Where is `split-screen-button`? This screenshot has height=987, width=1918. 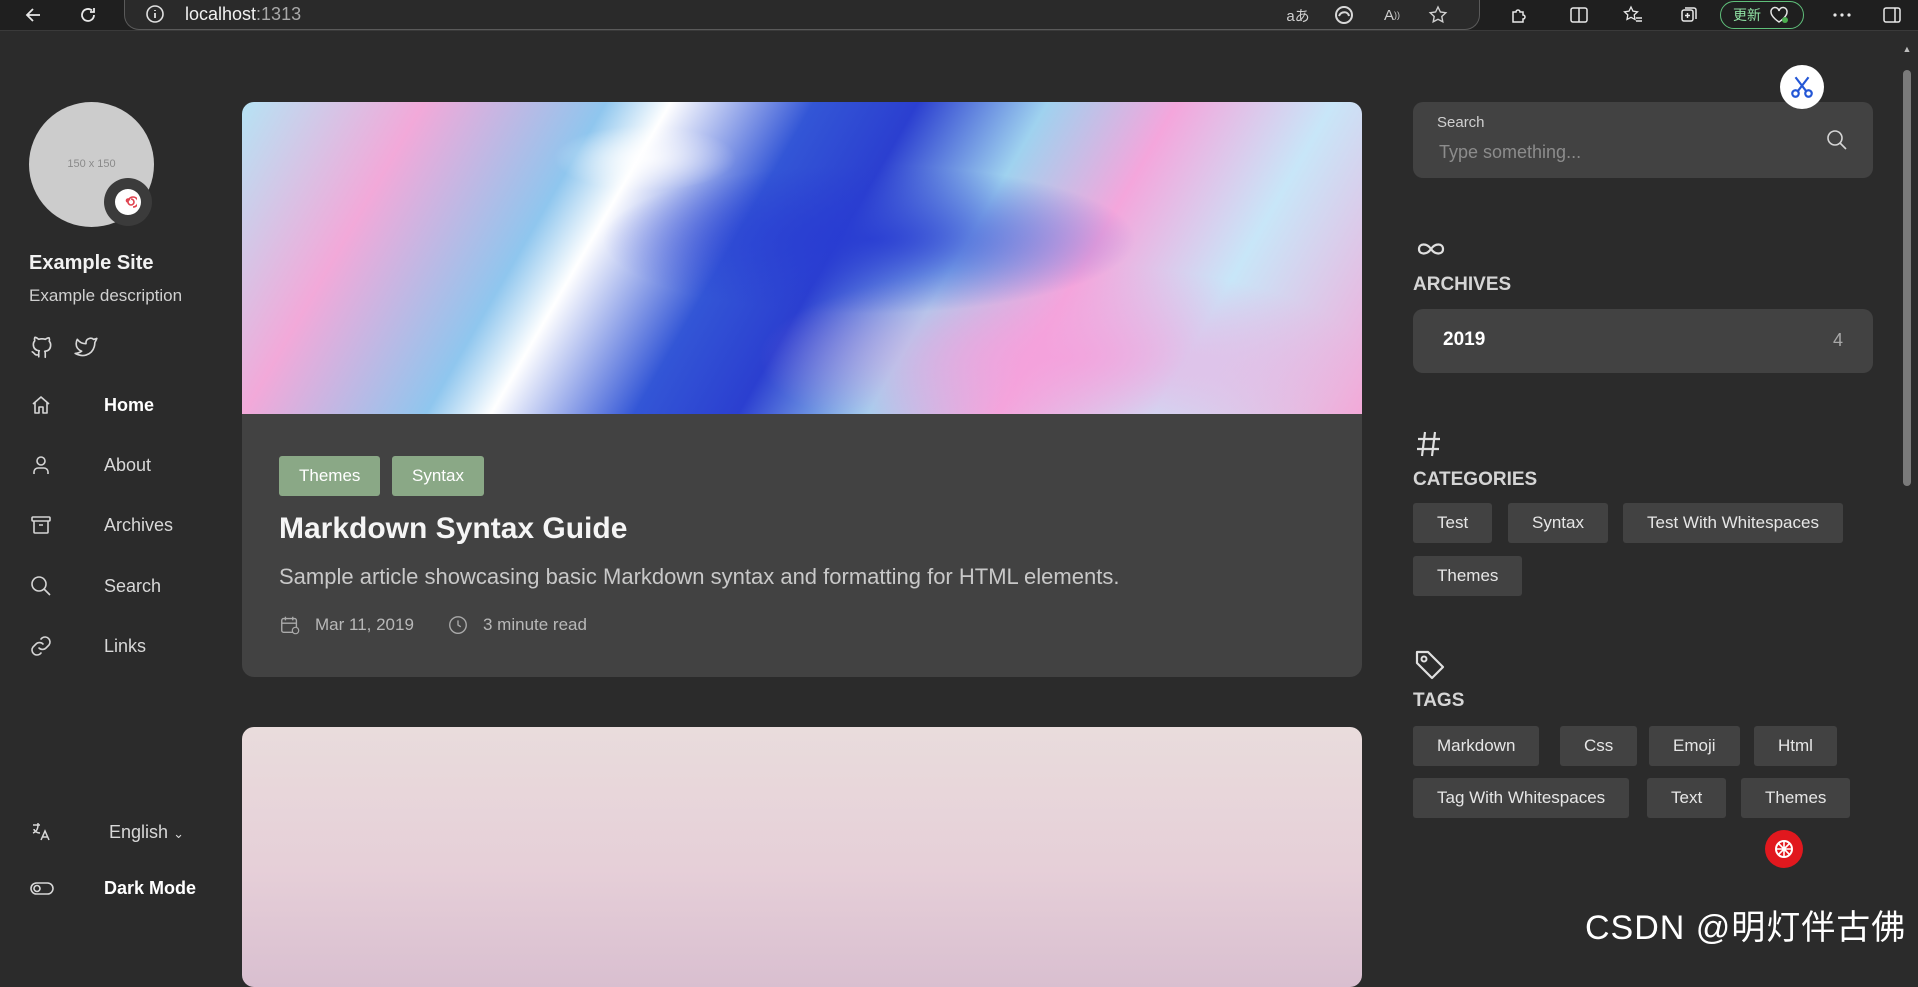
split-screen-button is located at coordinates (1579, 15).